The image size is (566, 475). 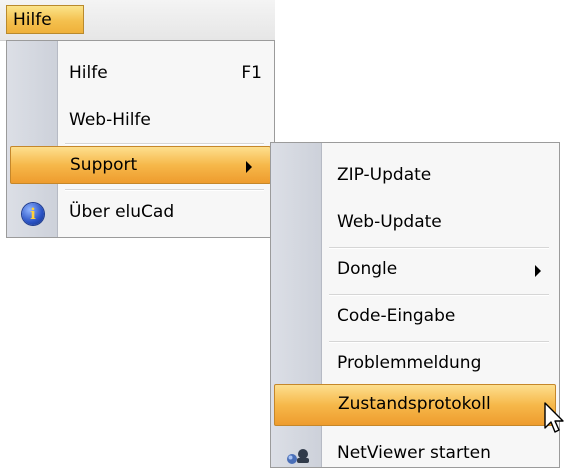 I want to click on menu-item-label: NetViewer starten, so click(x=414, y=453).